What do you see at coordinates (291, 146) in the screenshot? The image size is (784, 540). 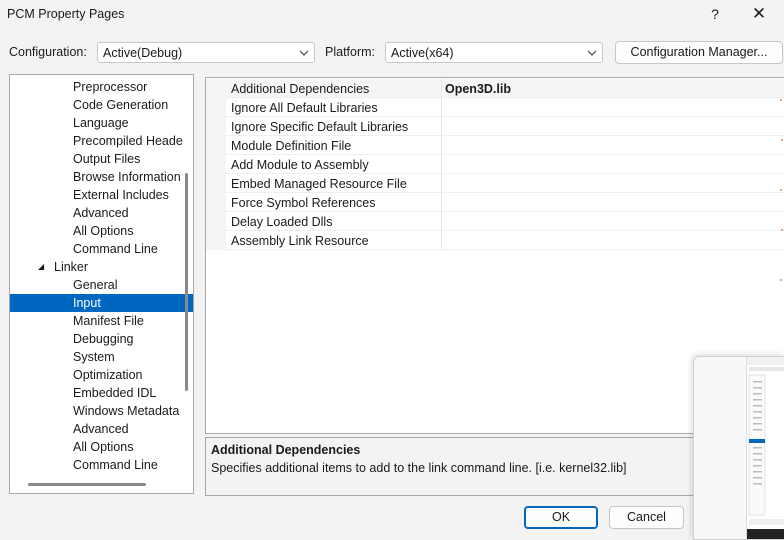 I see `property-name: Module Definition File` at bounding box center [291, 146].